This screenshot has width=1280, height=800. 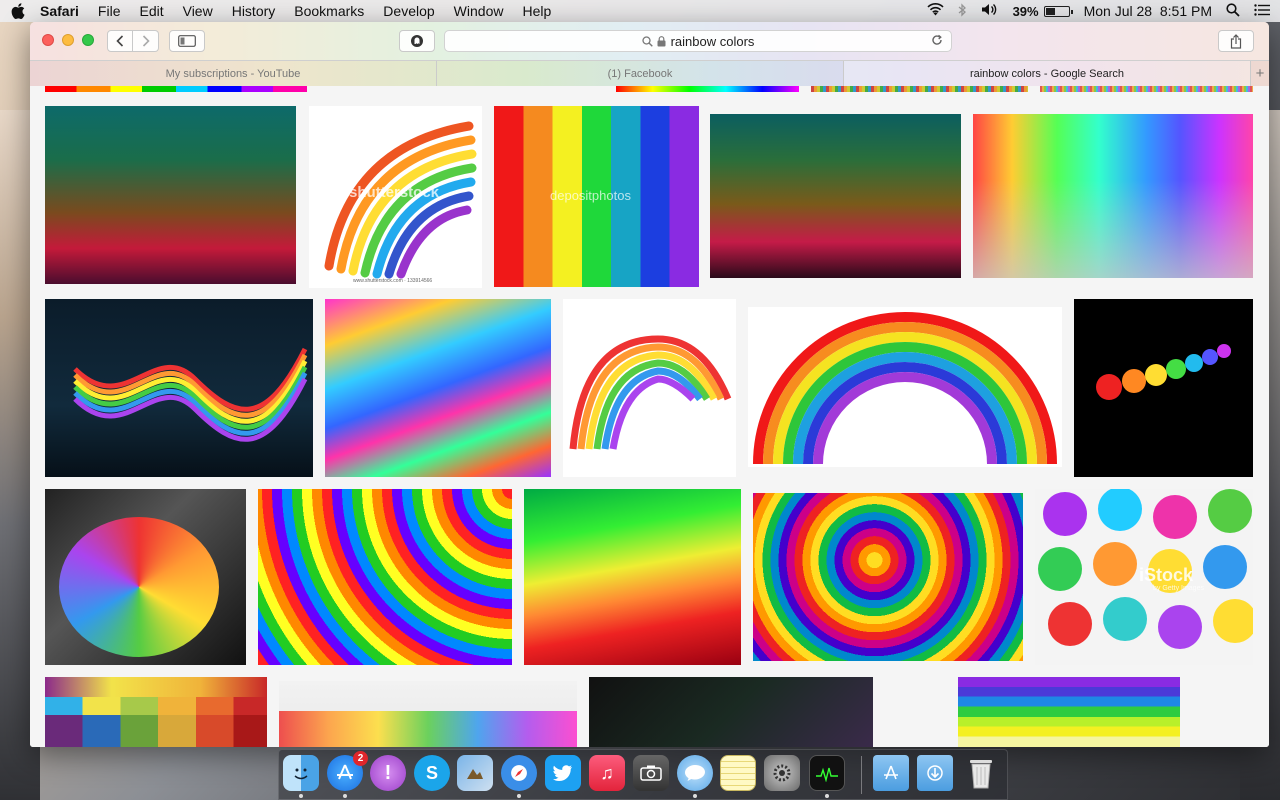 I want to click on menu-help: Help, so click(x=536, y=11).